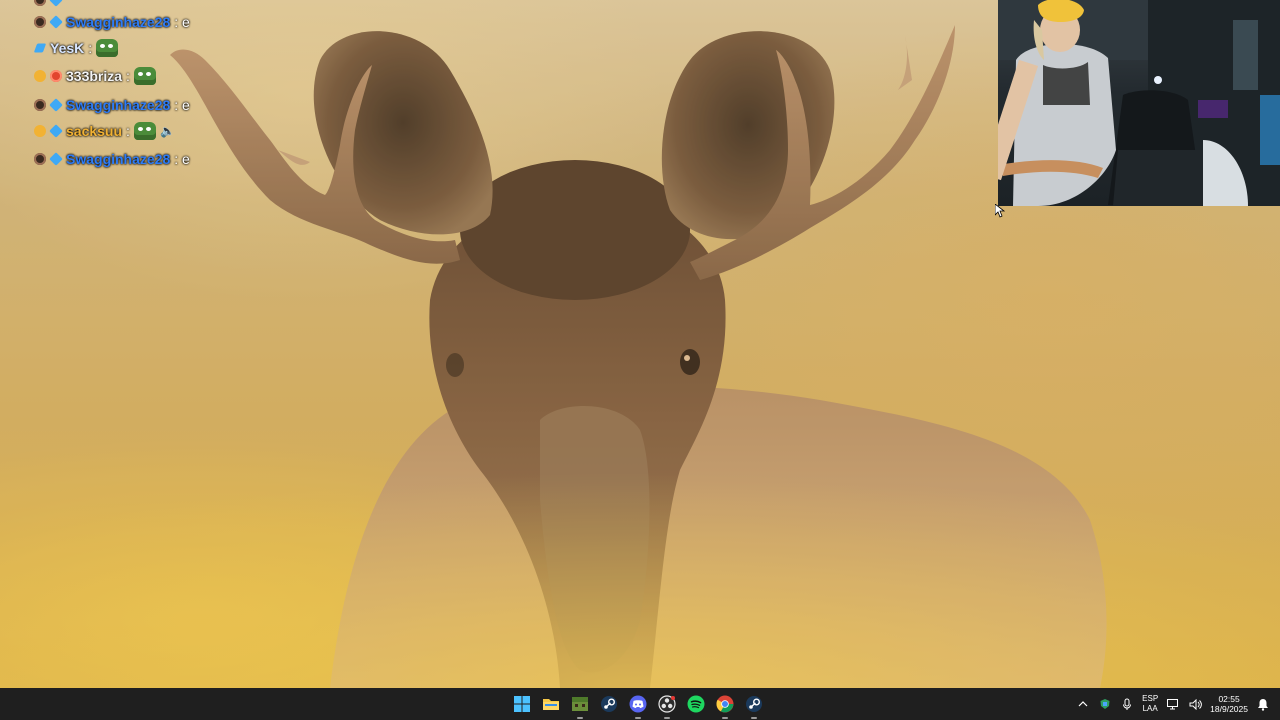 This screenshot has height=720, width=1280. I want to click on spotify-icon, so click(696, 704).